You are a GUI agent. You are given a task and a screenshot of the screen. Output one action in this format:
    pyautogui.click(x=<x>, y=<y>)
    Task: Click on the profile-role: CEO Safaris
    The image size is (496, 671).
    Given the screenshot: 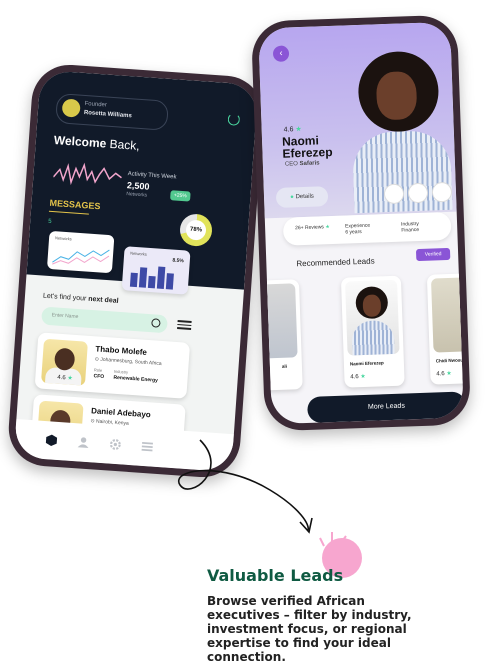 What is the action you would take?
    pyautogui.click(x=302, y=163)
    